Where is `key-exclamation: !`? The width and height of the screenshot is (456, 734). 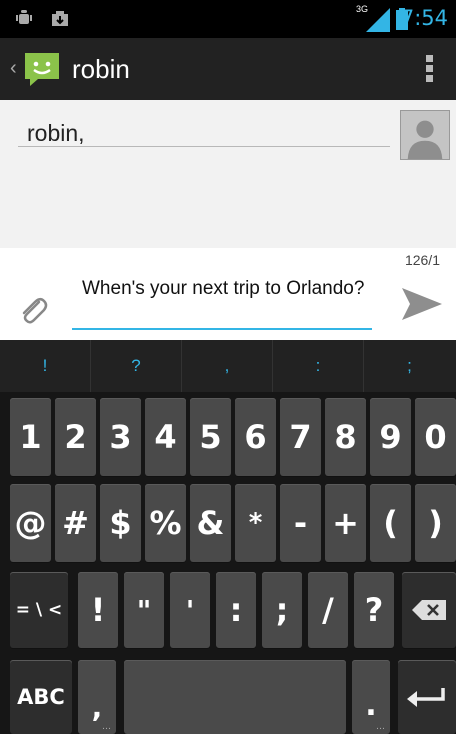
key-exclamation: ! is located at coordinates (98, 610).